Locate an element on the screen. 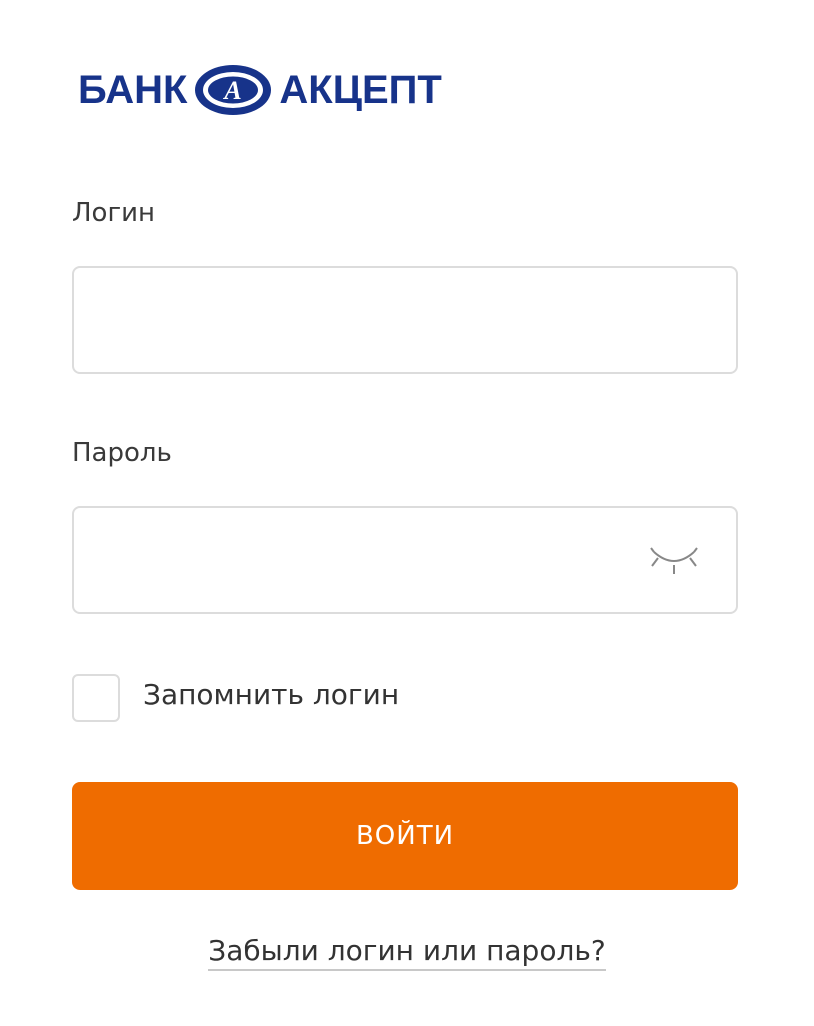 The height and width of the screenshot is (1026, 814). password-input is located at coordinates (405, 560).